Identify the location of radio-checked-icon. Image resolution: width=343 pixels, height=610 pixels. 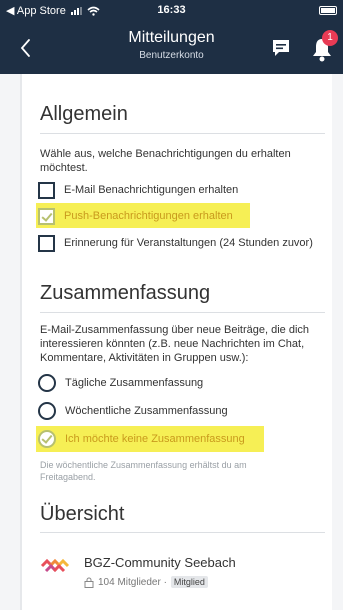
(47, 439).